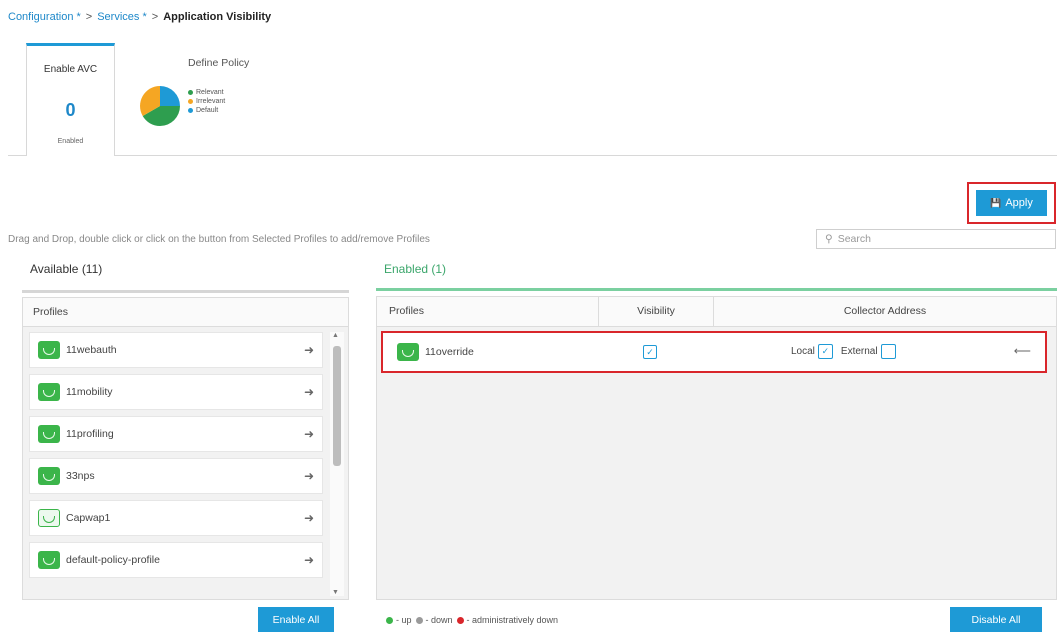 The width and height of the screenshot is (1057, 632). I want to click on status-admin-down-dot, so click(460, 620).